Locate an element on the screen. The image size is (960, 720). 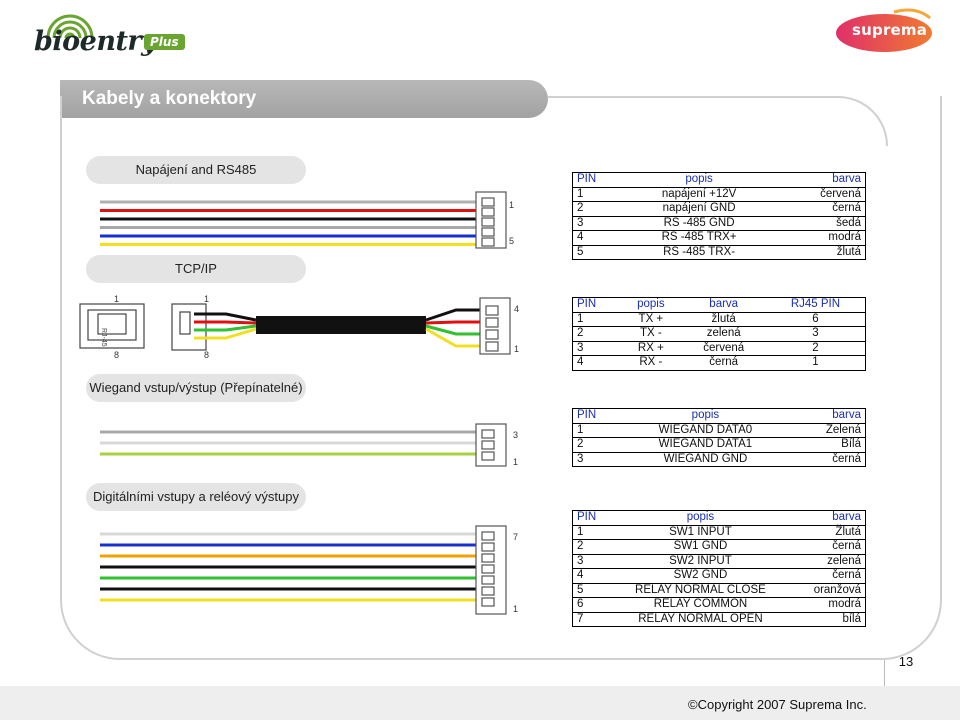
tcp-wires-right is located at coordinates (452, 328).